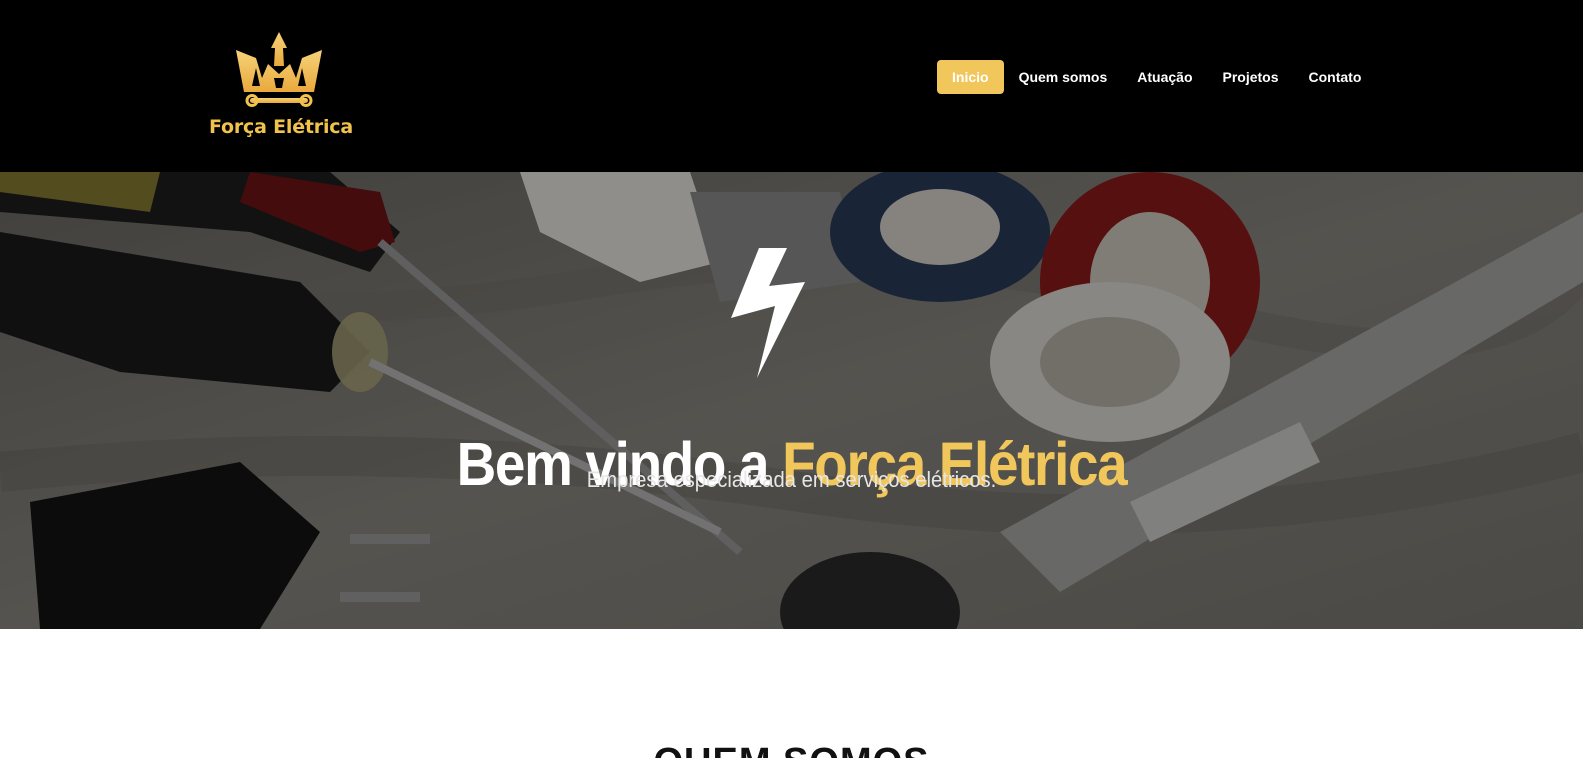 The height and width of the screenshot is (758, 1583). Describe the element at coordinates (791, 749) in the screenshot. I see `about-heading: QUEM SOMOS` at that location.